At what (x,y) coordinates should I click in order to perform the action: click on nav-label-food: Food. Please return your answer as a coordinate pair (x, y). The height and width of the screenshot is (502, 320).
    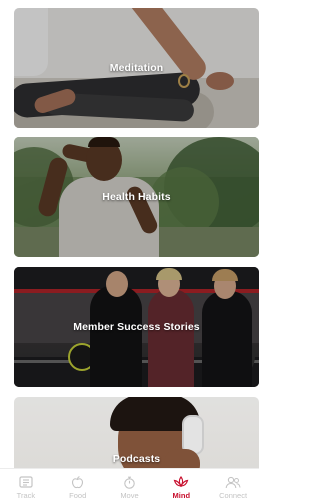
    Looking at the image, I should click on (78, 495).